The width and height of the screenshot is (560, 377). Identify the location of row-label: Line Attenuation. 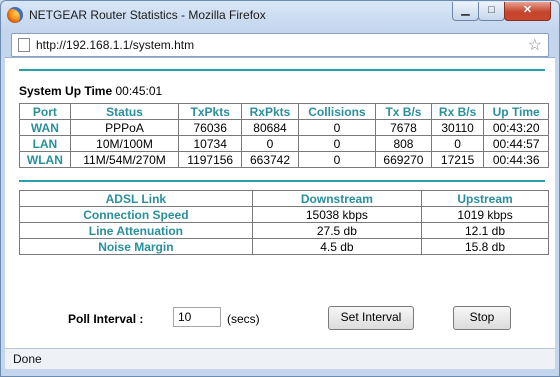
(136, 230).